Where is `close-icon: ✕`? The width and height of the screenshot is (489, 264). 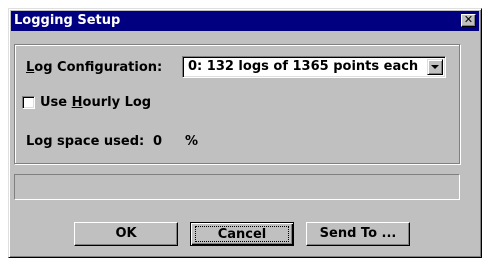 close-icon: ✕ is located at coordinates (468, 19).